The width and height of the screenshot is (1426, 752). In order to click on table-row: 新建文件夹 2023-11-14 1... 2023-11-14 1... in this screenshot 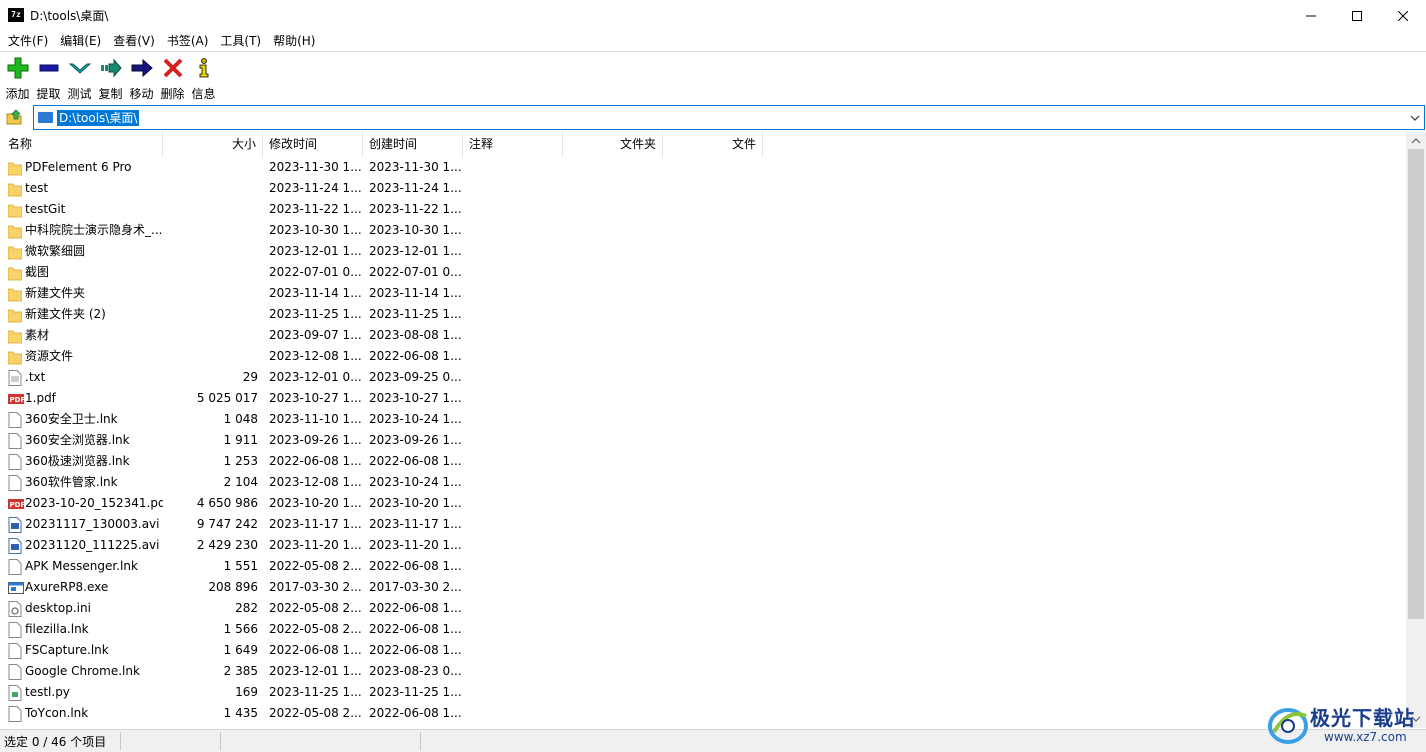, I will do `click(704, 293)`.